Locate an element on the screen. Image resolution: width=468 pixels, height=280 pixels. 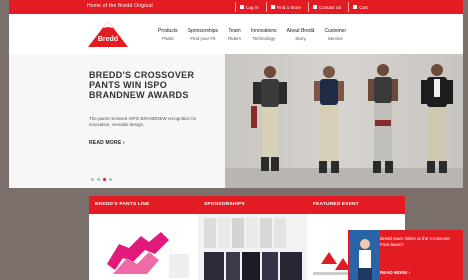
logo-text: Bredd is located at coordinates (108, 39).